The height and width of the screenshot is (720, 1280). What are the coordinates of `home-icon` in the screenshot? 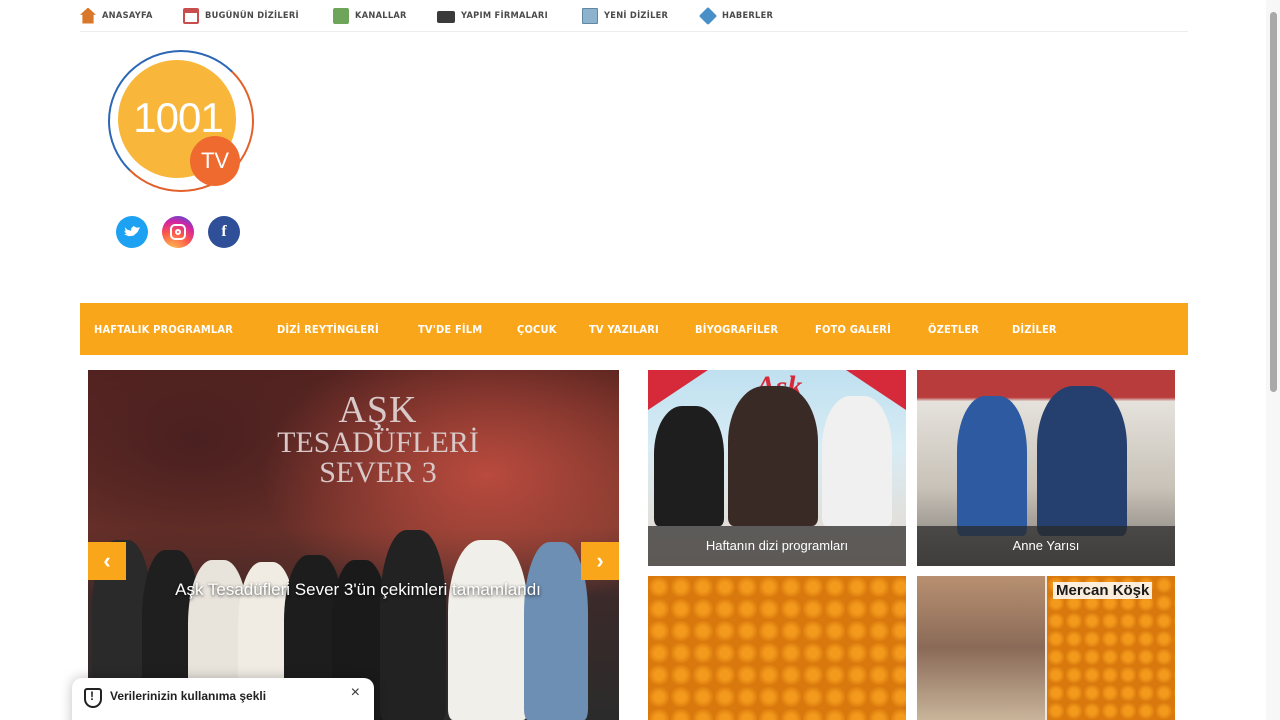 It's located at (88, 15).